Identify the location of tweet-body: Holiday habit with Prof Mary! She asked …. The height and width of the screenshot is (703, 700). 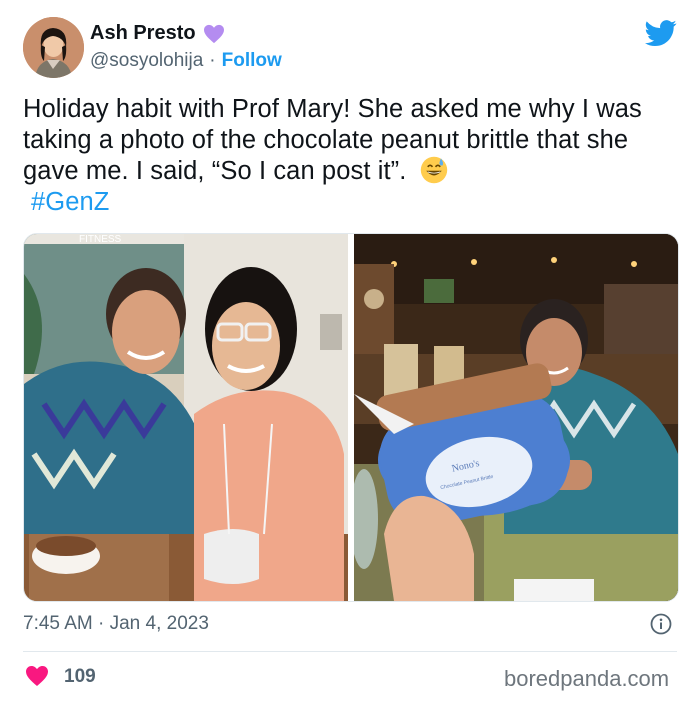
(332, 140).